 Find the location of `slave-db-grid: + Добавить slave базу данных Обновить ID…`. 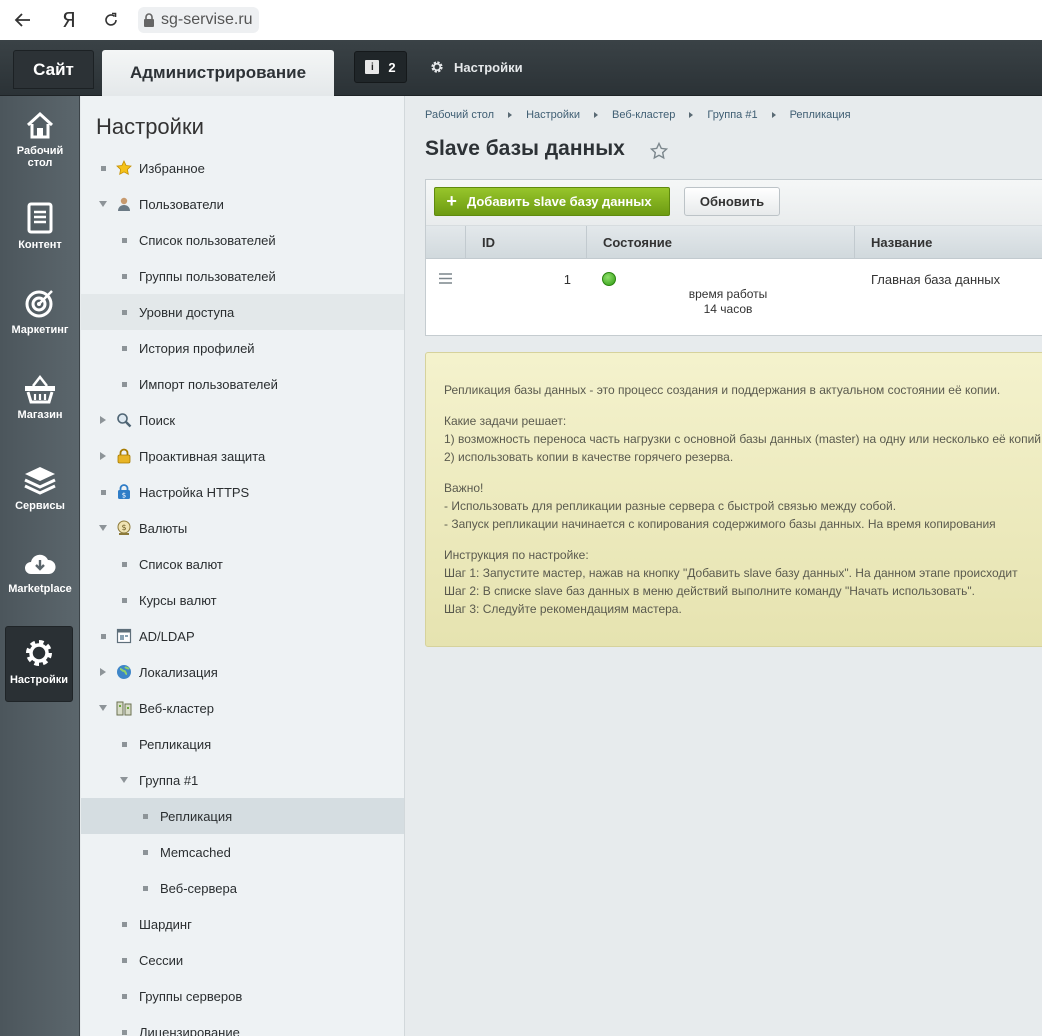

slave-db-grid: + Добавить slave базу данных Обновить ID… is located at coordinates (733, 257).